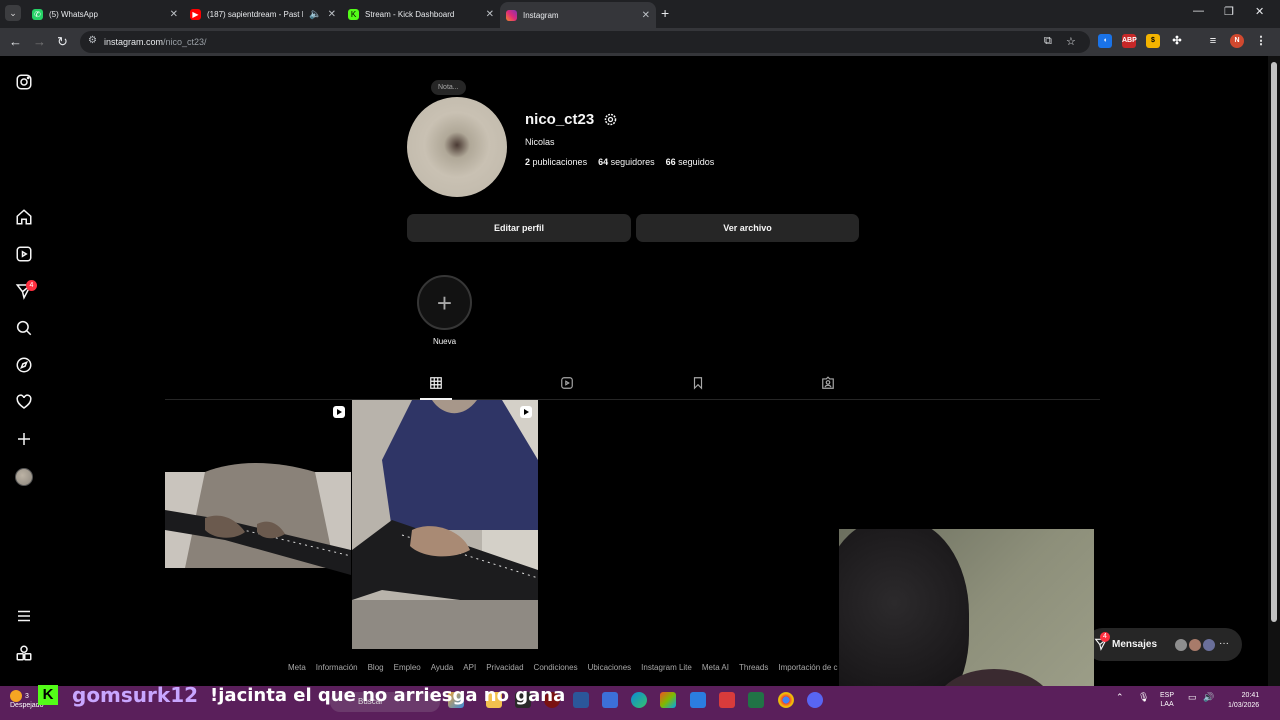  What do you see at coordinates (442, 667) in the screenshot?
I see `footer-link: Ayuda` at bounding box center [442, 667].